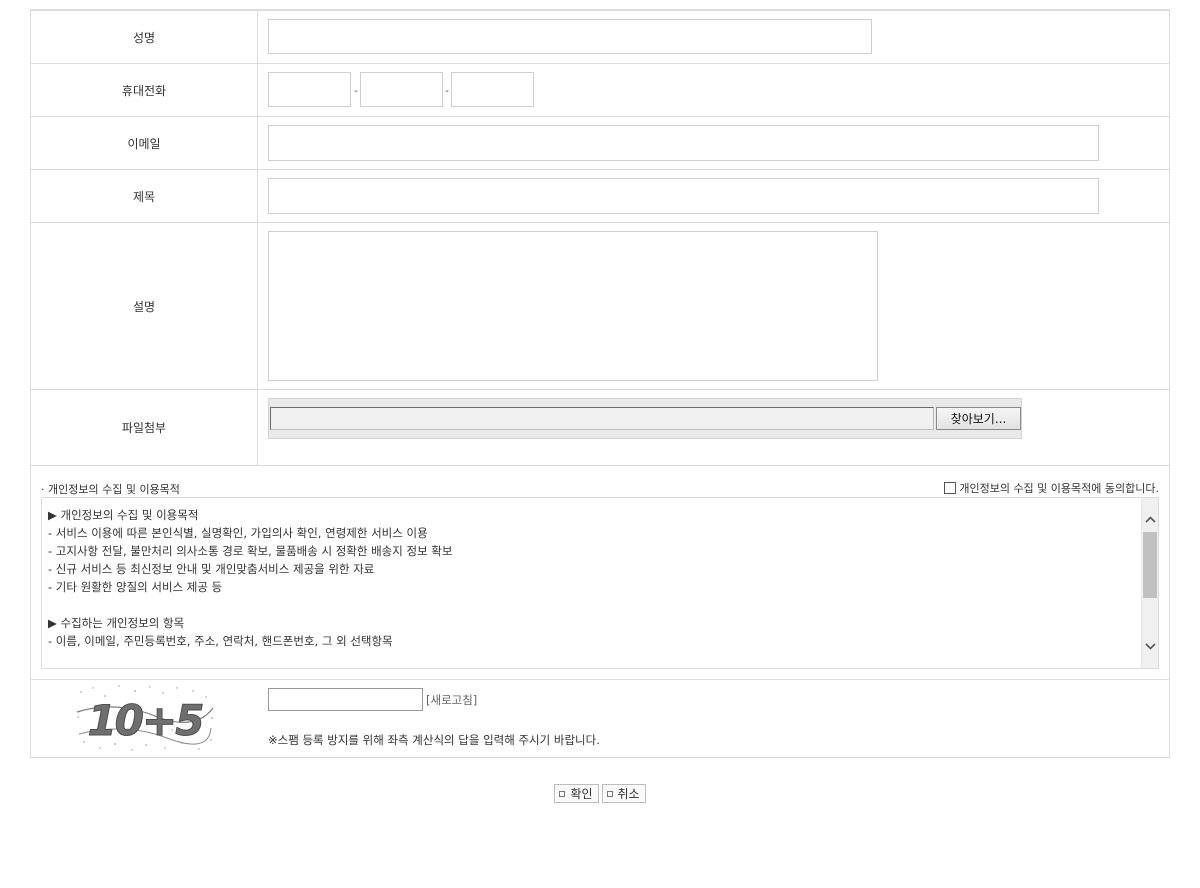 This screenshot has height=888, width=1200. What do you see at coordinates (116, 623) in the screenshot?
I see `privacy-terms-line: ▶ 수집하는 개인정보의 항목` at bounding box center [116, 623].